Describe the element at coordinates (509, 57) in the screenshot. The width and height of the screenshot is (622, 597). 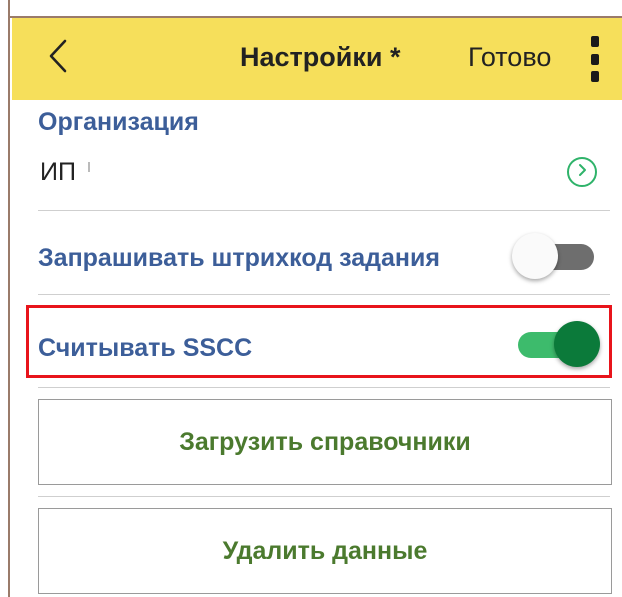
I see `done-button: Готово` at that location.